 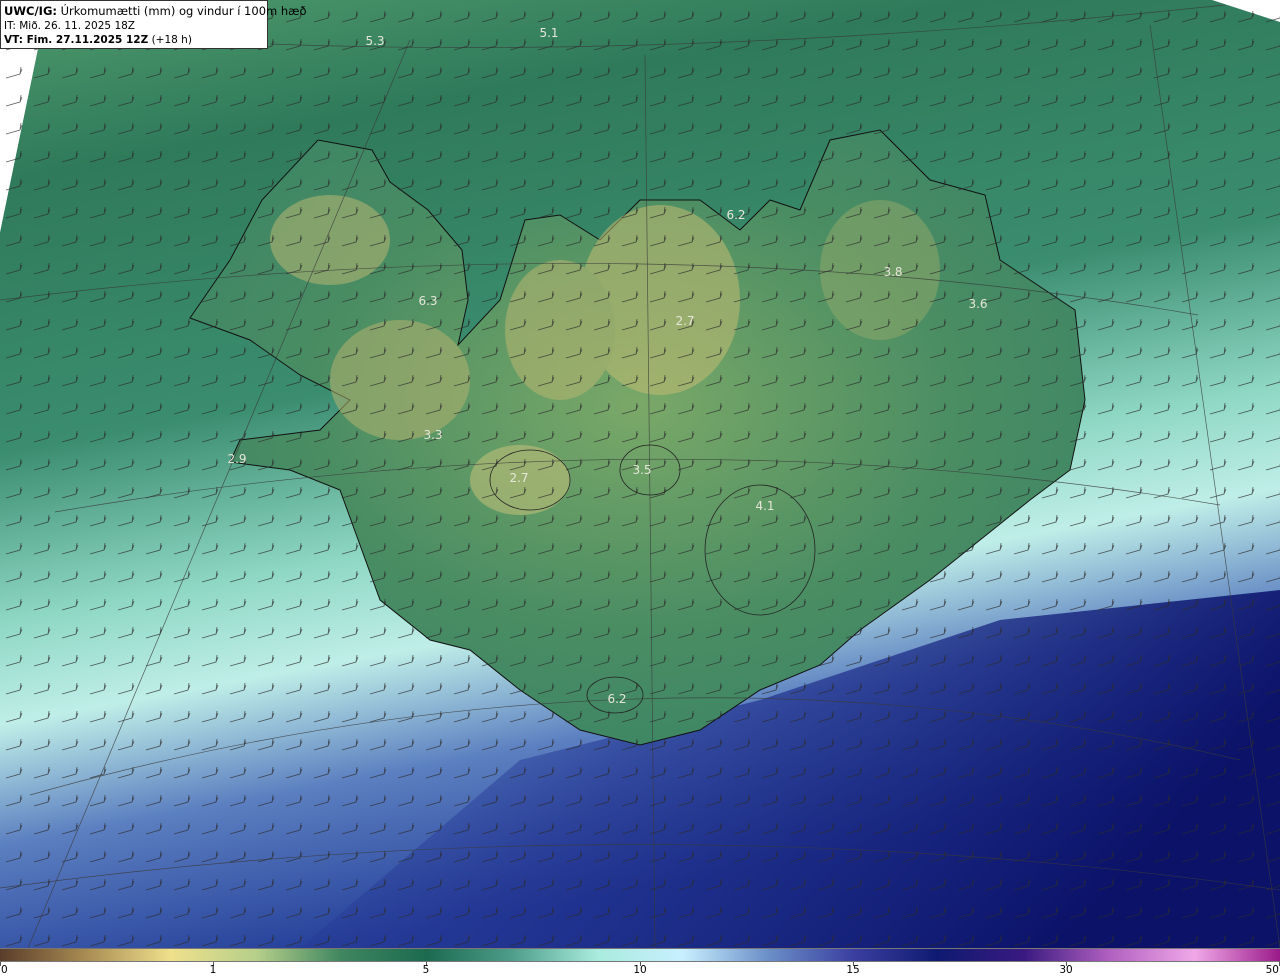 I want to click on init-time: IT: Mið. 26. 11. 2025 18Z, so click(x=69, y=26).